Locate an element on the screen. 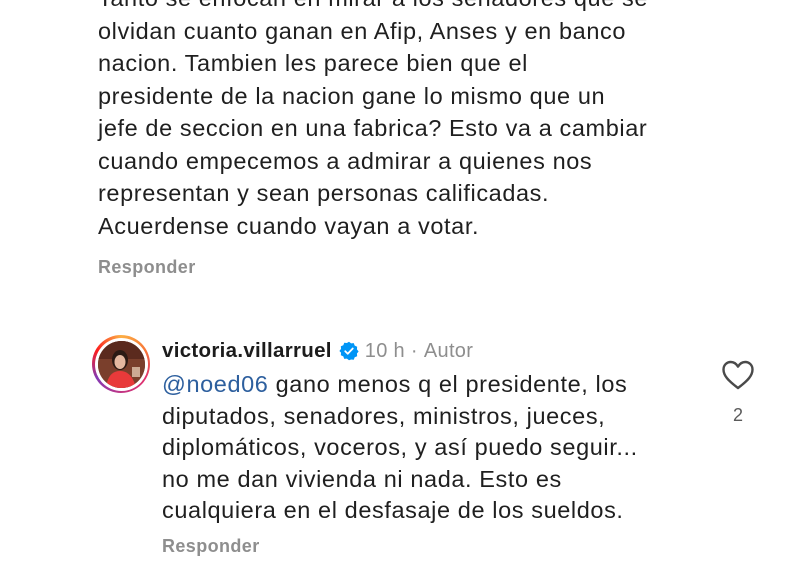 This screenshot has width=790, height=576. username: victoria.villarruel is located at coordinates (247, 351).